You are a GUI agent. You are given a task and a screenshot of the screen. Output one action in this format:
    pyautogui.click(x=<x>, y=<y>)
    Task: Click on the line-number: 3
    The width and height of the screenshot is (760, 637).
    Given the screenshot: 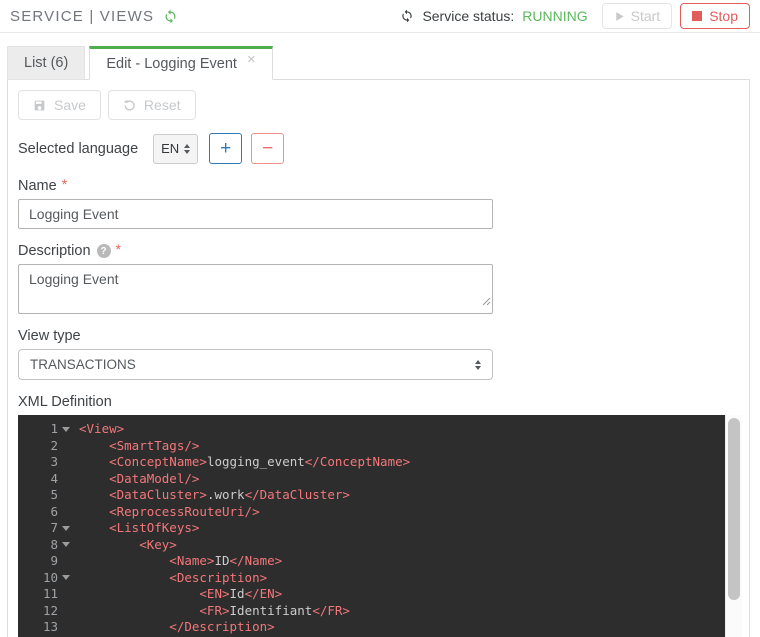 What is the action you would take?
    pyautogui.click(x=54, y=461)
    